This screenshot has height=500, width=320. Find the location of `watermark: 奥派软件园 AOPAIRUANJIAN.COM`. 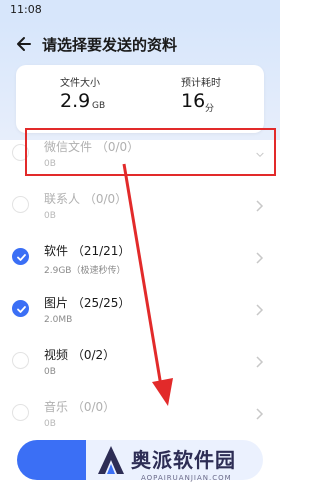

watermark: 奥派软件园 AOPAIRUANJIAN.COM is located at coordinates (181, 463).